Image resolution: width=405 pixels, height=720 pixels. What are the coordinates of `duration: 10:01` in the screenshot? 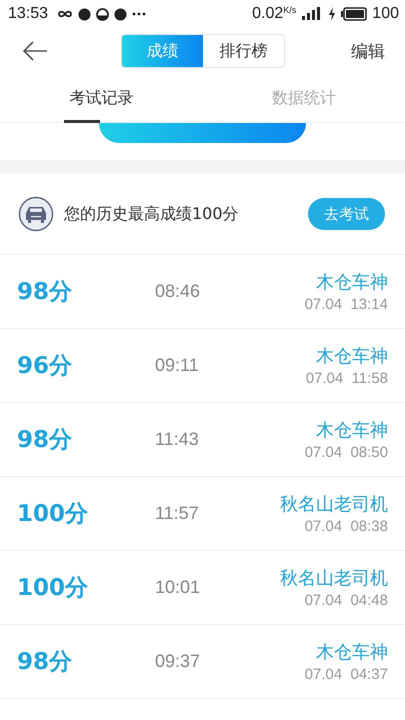 It's located at (177, 587).